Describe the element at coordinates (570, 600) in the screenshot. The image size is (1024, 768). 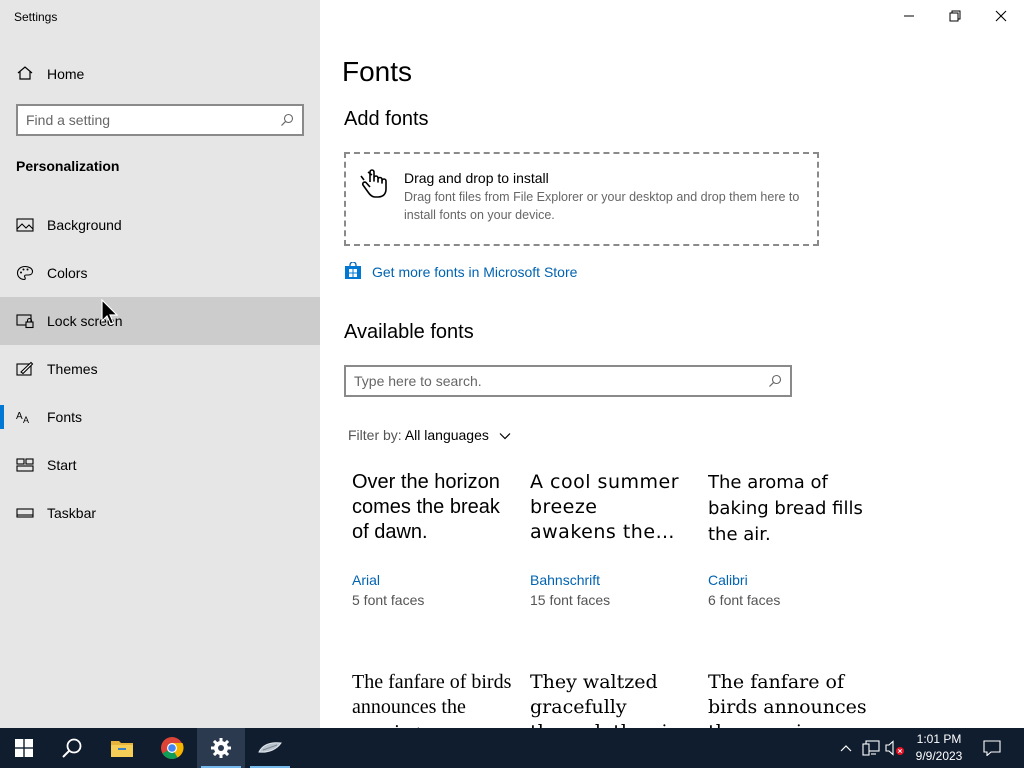
I see `font-faces: 15 font faces` at that location.